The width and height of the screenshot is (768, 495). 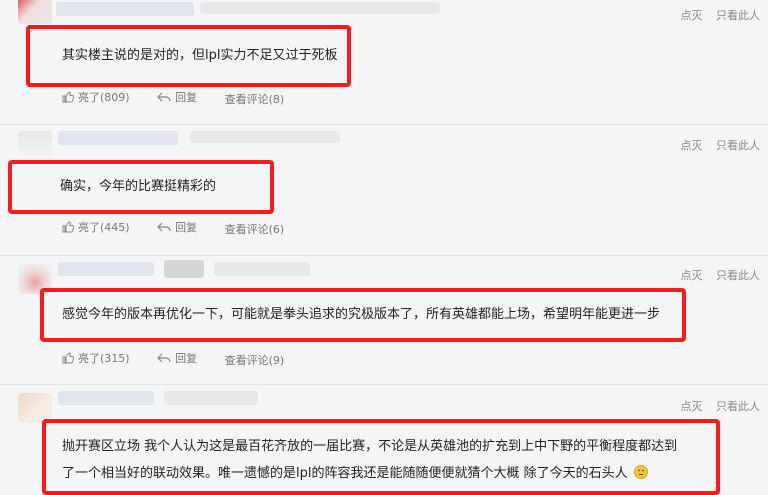 I want to click on view-comments-link: 查看评论 (9), so click(x=255, y=360).